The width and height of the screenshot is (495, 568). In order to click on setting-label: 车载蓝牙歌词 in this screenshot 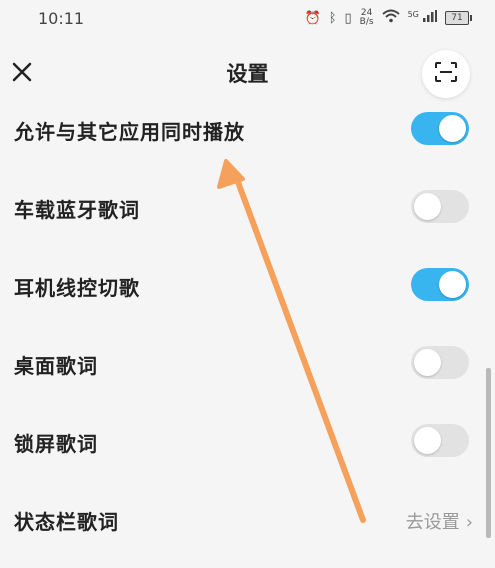, I will do `click(77, 210)`.